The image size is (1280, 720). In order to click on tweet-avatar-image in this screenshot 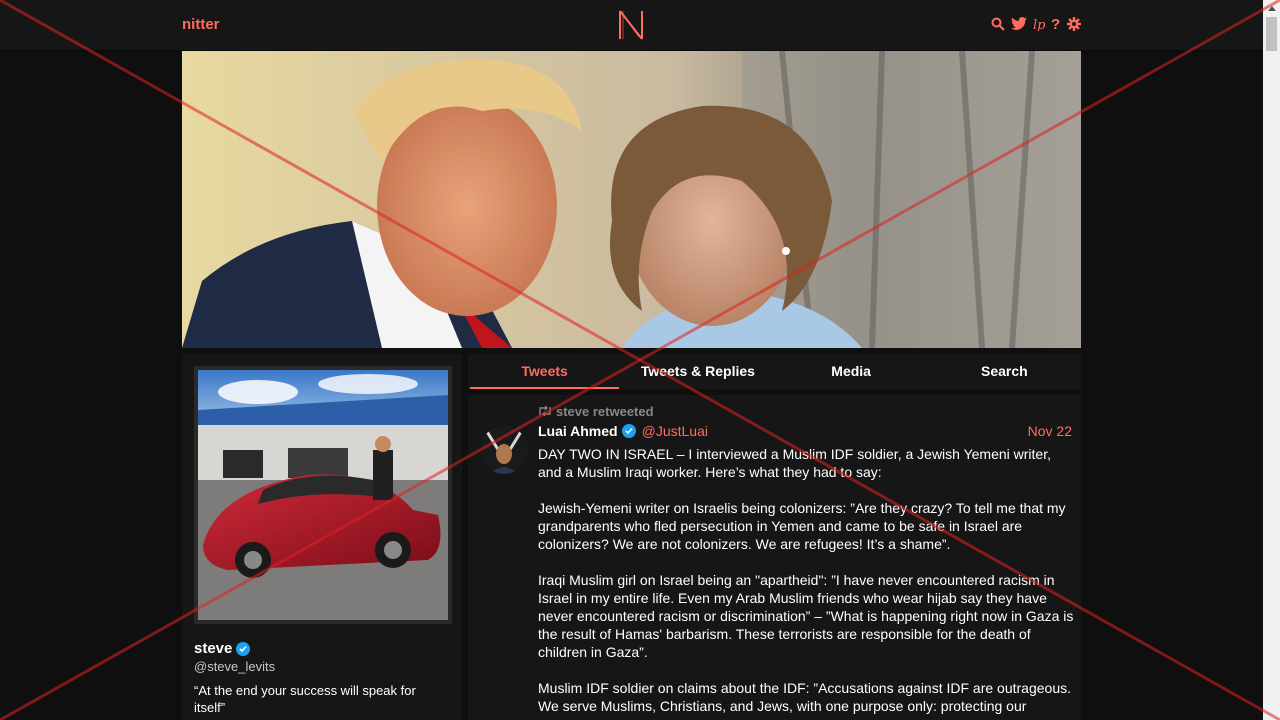, I will do `click(504, 450)`.